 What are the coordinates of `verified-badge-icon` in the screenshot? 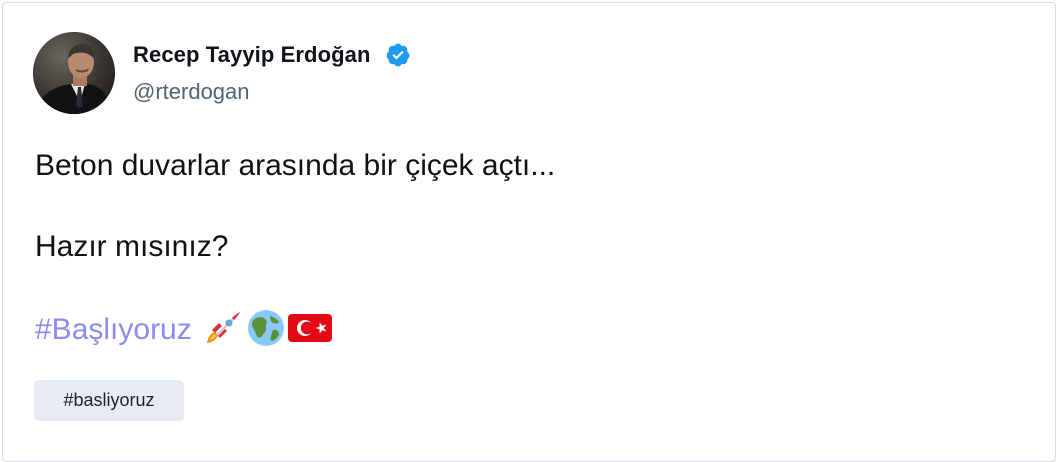 It's located at (398, 55).